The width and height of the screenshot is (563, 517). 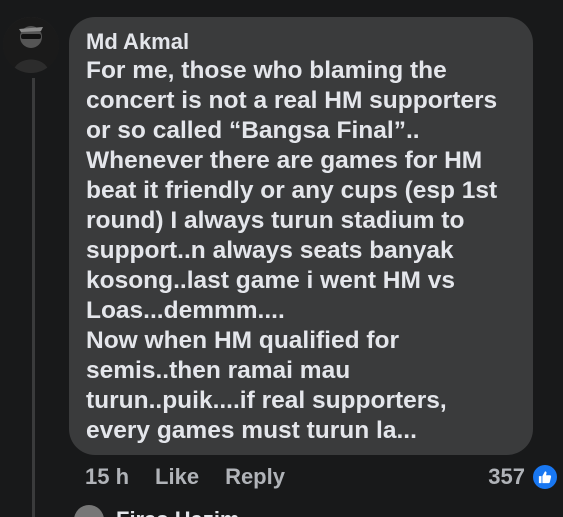 I want to click on comment-line: concert is not a real HM supporters, so click(x=292, y=100).